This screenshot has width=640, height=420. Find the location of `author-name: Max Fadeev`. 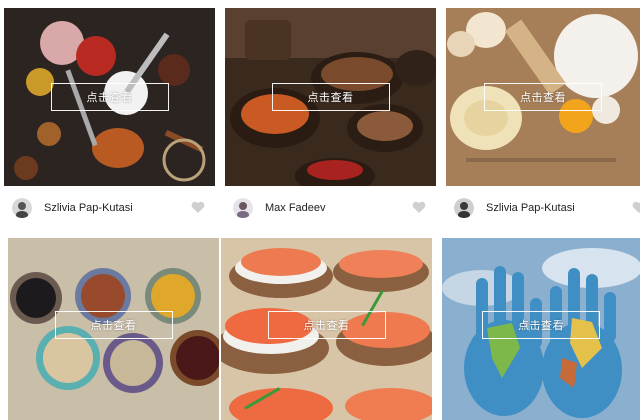

author-name: Max Fadeev is located at coordinates (295, 208).